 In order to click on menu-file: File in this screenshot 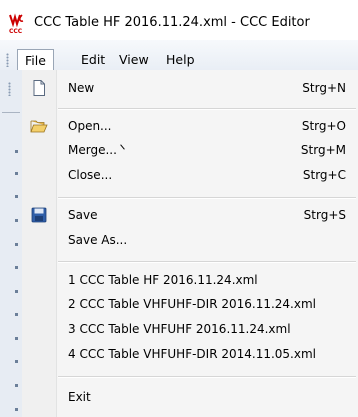, I will do `click(35, 60)`.